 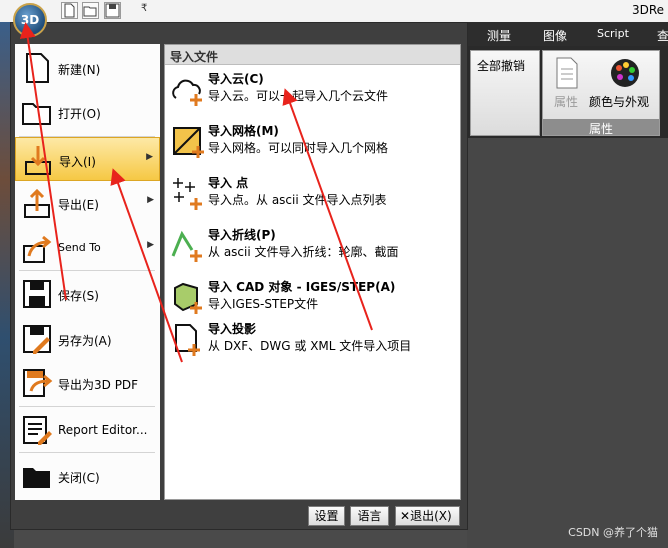 What do you see at coordinates (87, 383) in the screenshot?
I see `menu-item-export-3d-pdf: 导出为3D PDF` at bounding box center [87, 383].